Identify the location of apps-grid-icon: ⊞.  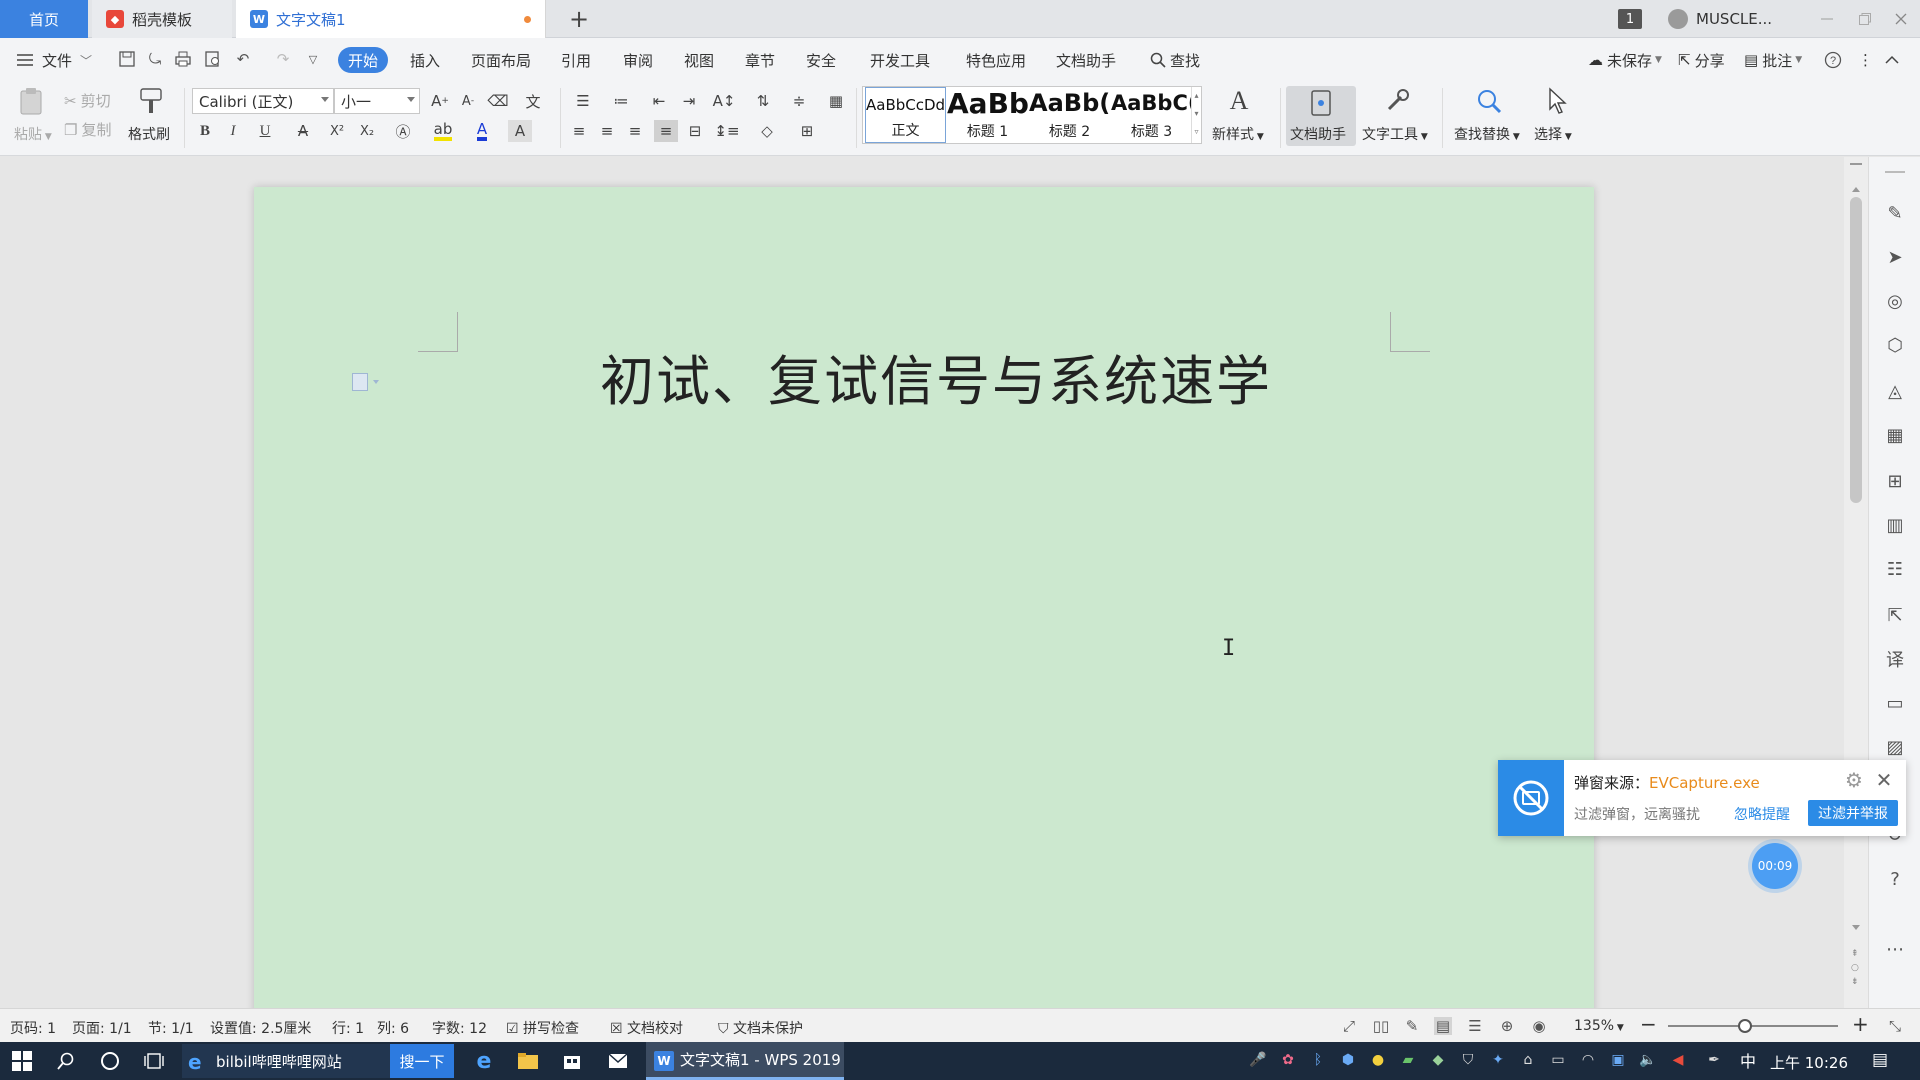
(1895, 481).